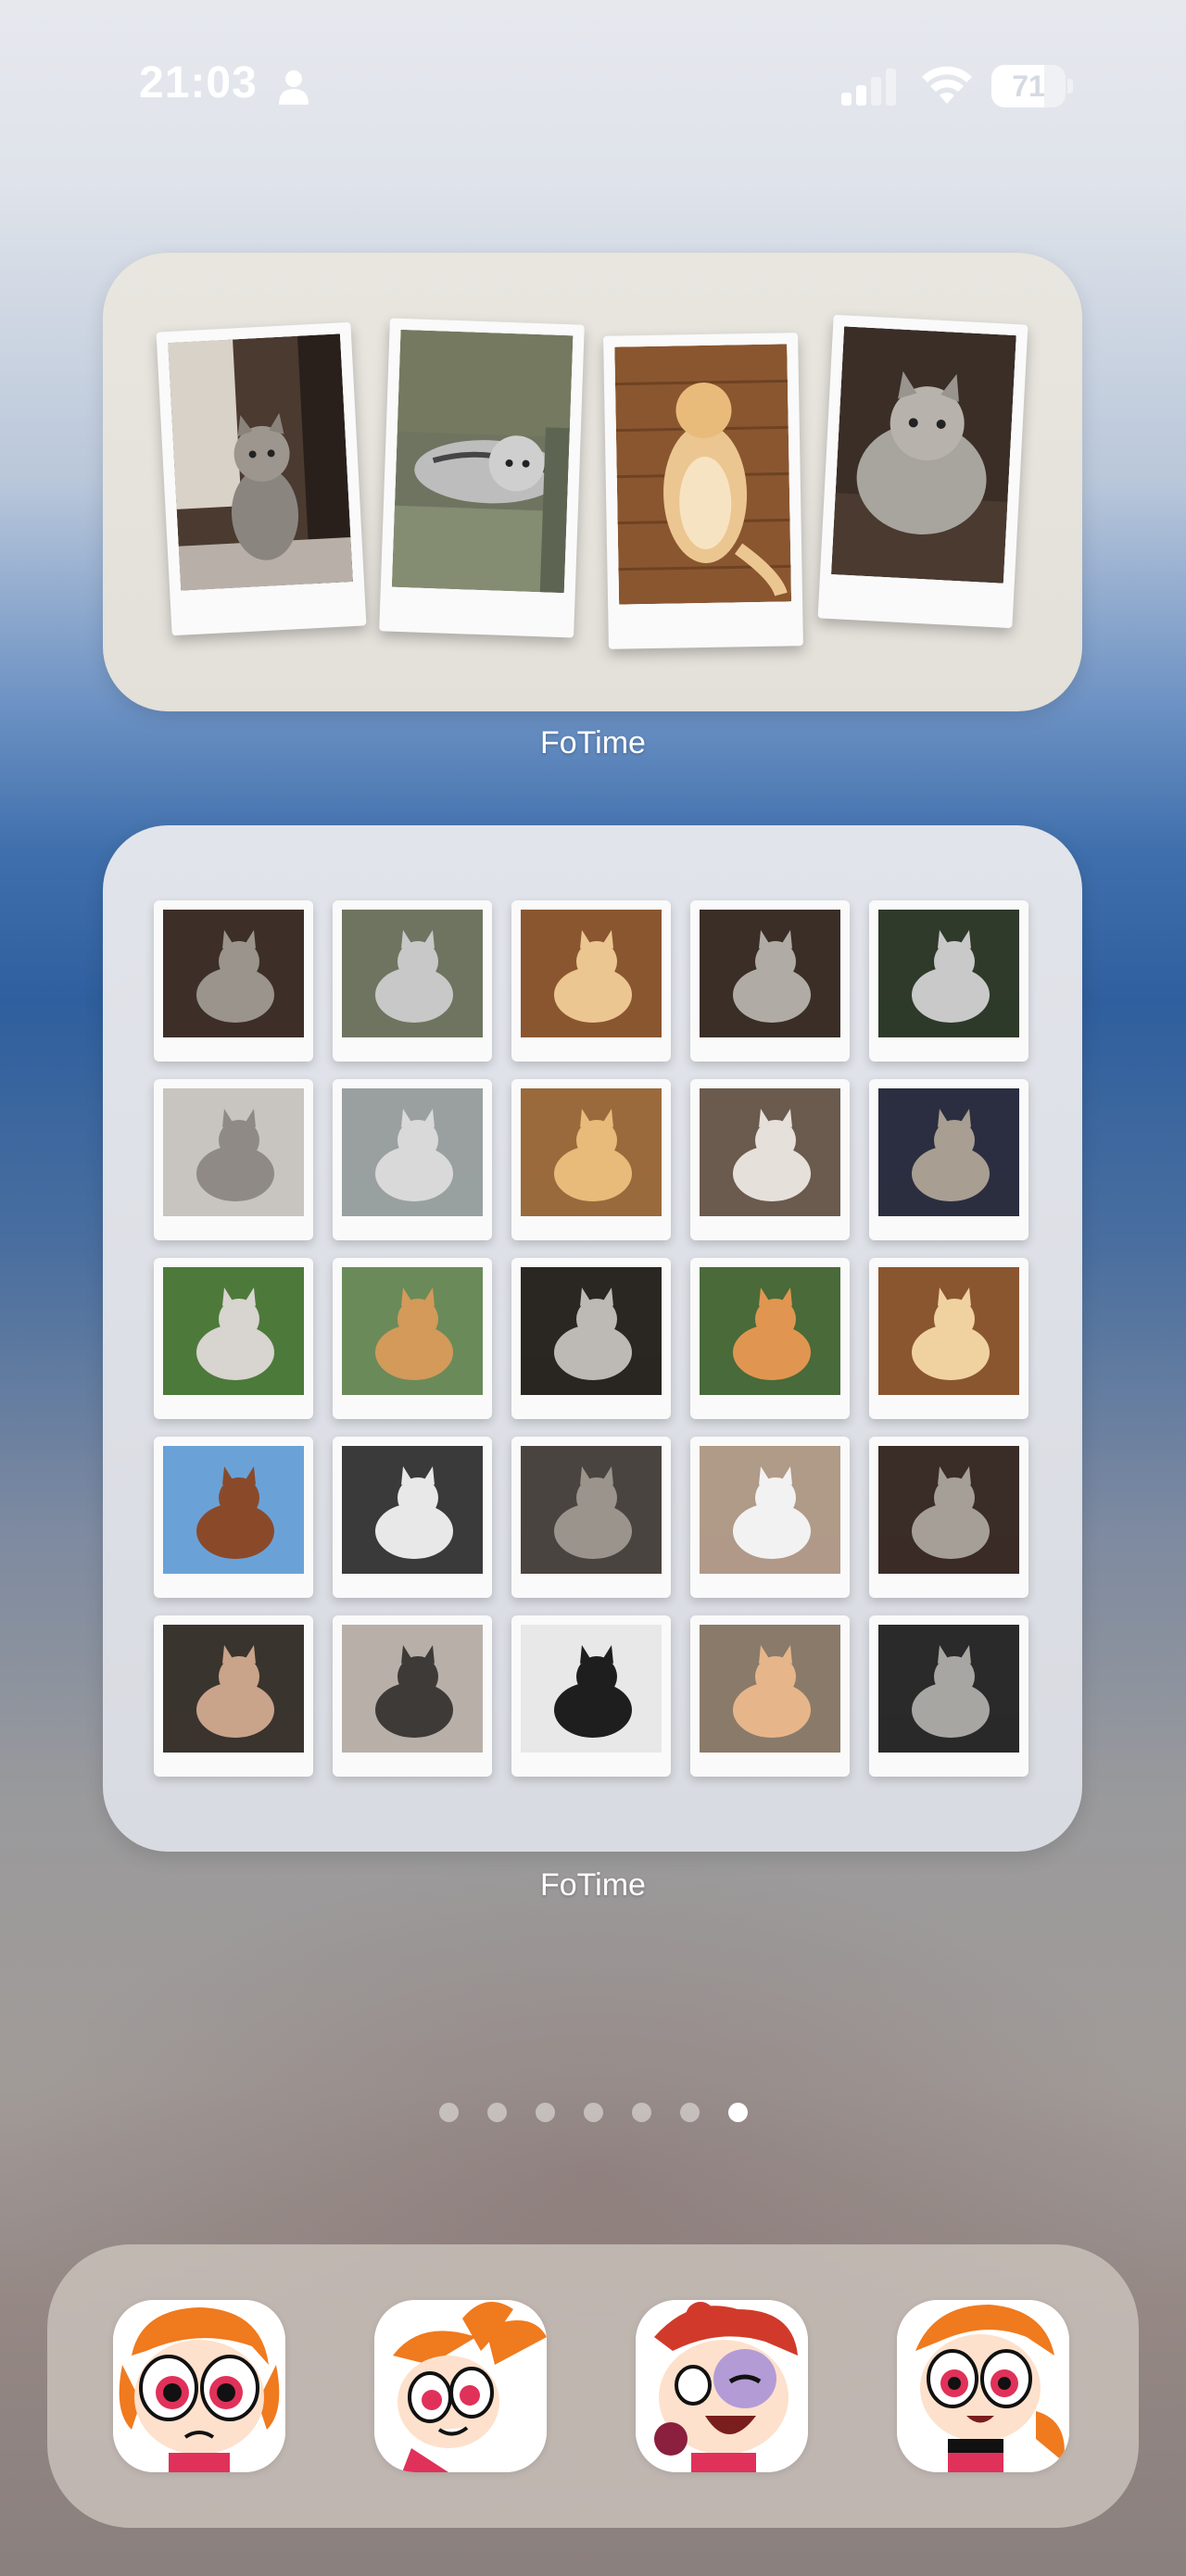 The height and width of the screenshot is (2576, 1186). Describe the element at coordinates (198, 82) in the screenshot. I see `status-time: 21:03` at that location.